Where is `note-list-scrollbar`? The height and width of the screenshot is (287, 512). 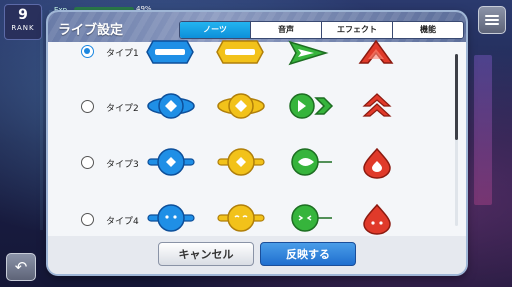
note-list-scrollbar is located at coordinates (456, 140).